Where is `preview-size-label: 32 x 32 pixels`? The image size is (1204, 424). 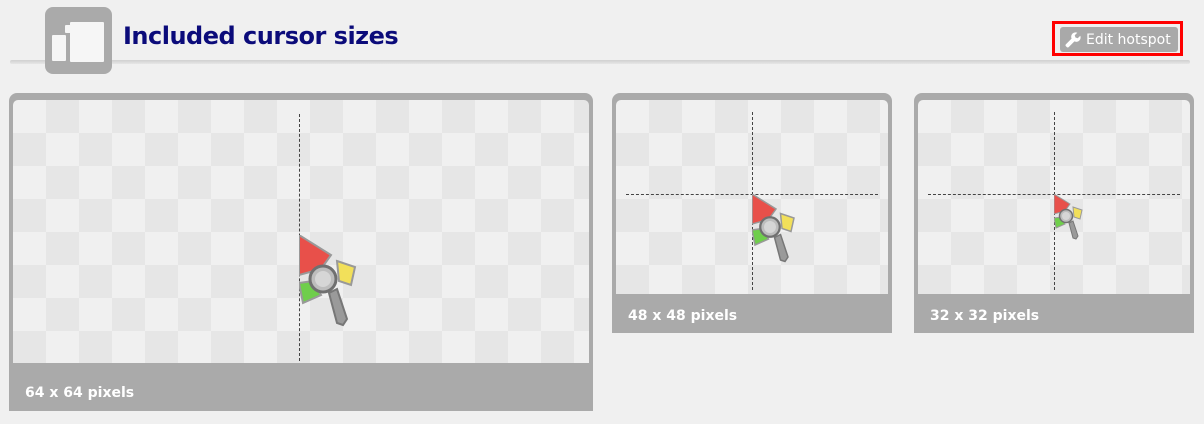 preview-size-label: 32 x 32 pixels is located at coordinates (985, 316).